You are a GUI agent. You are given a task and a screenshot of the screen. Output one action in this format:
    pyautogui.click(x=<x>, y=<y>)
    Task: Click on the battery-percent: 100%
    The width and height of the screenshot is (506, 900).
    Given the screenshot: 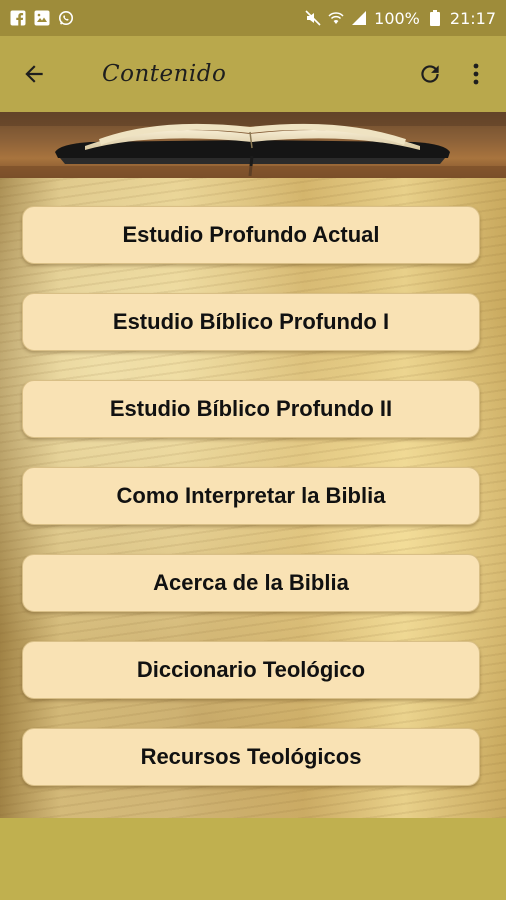 What is the action you would take?
    pyautogui.click(x=397, y=18)
    